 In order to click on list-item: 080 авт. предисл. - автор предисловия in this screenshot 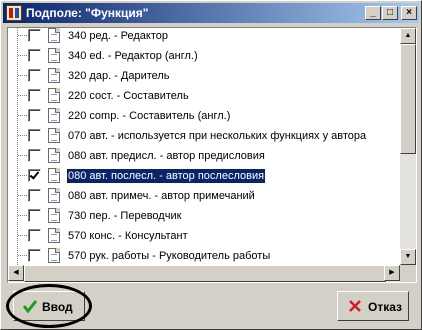, I will do `click(204, 156)`.